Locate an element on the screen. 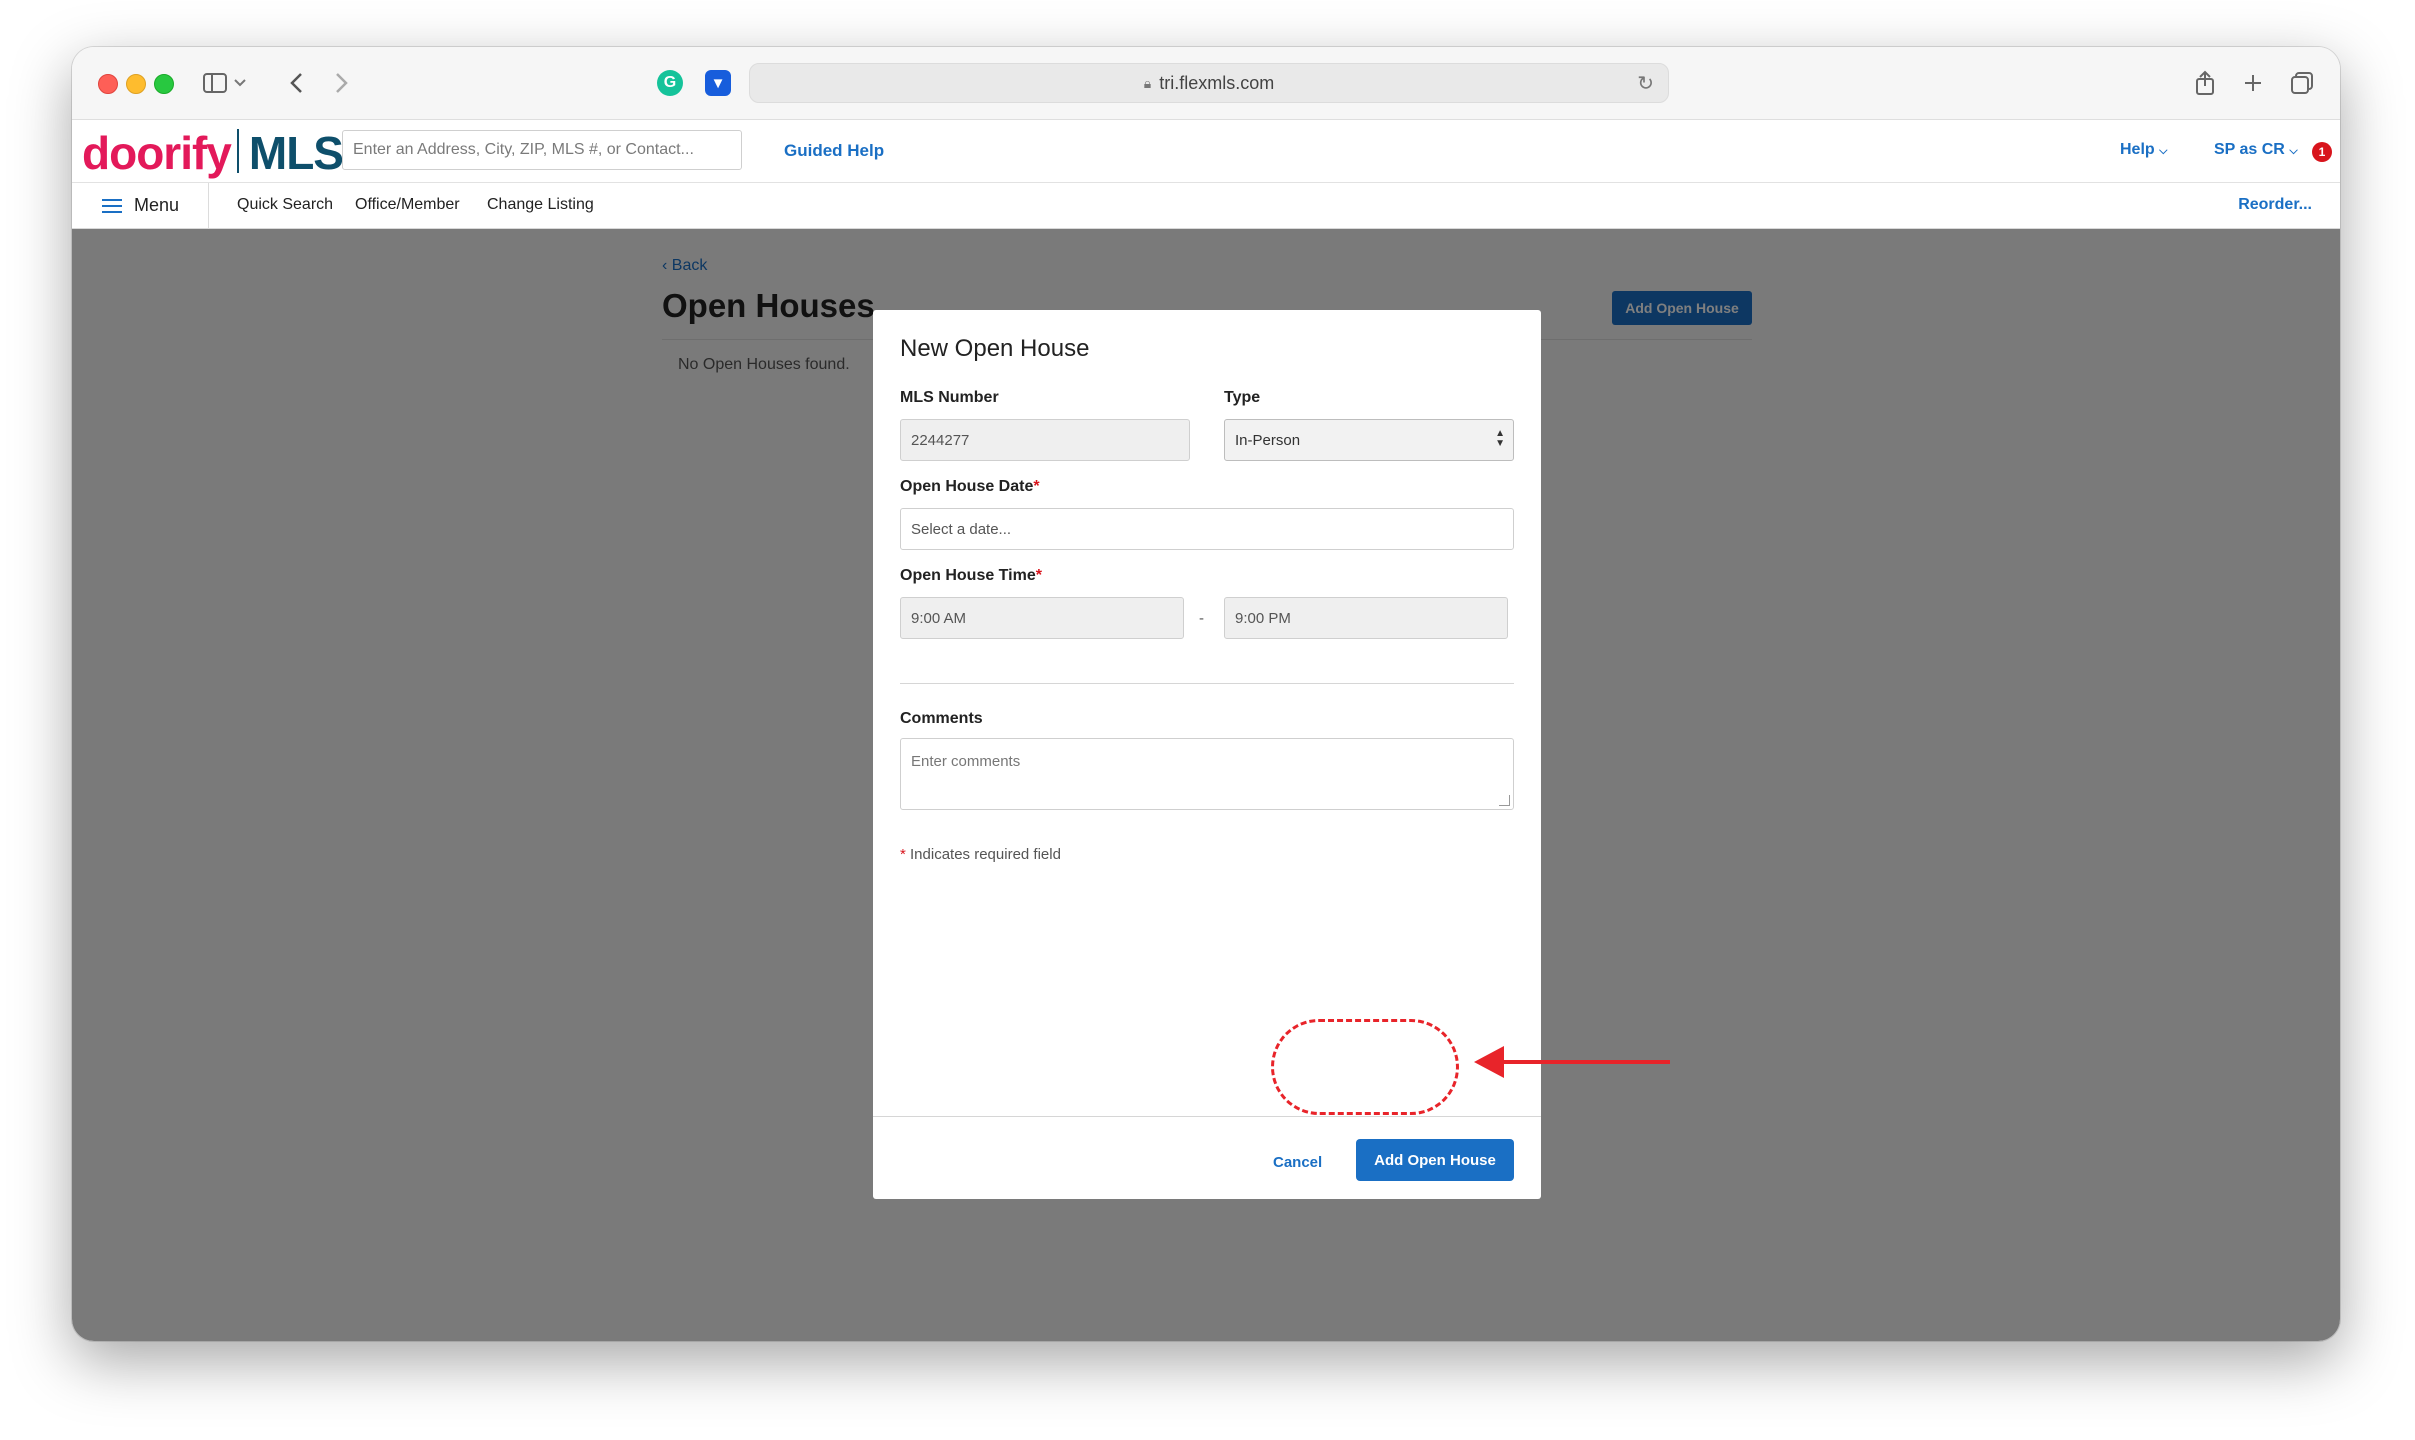 Image resolution: width=2415 pixels, height=1440 pixels. start-time-input: 9:00 AM is located at coordinates (1042, 618).